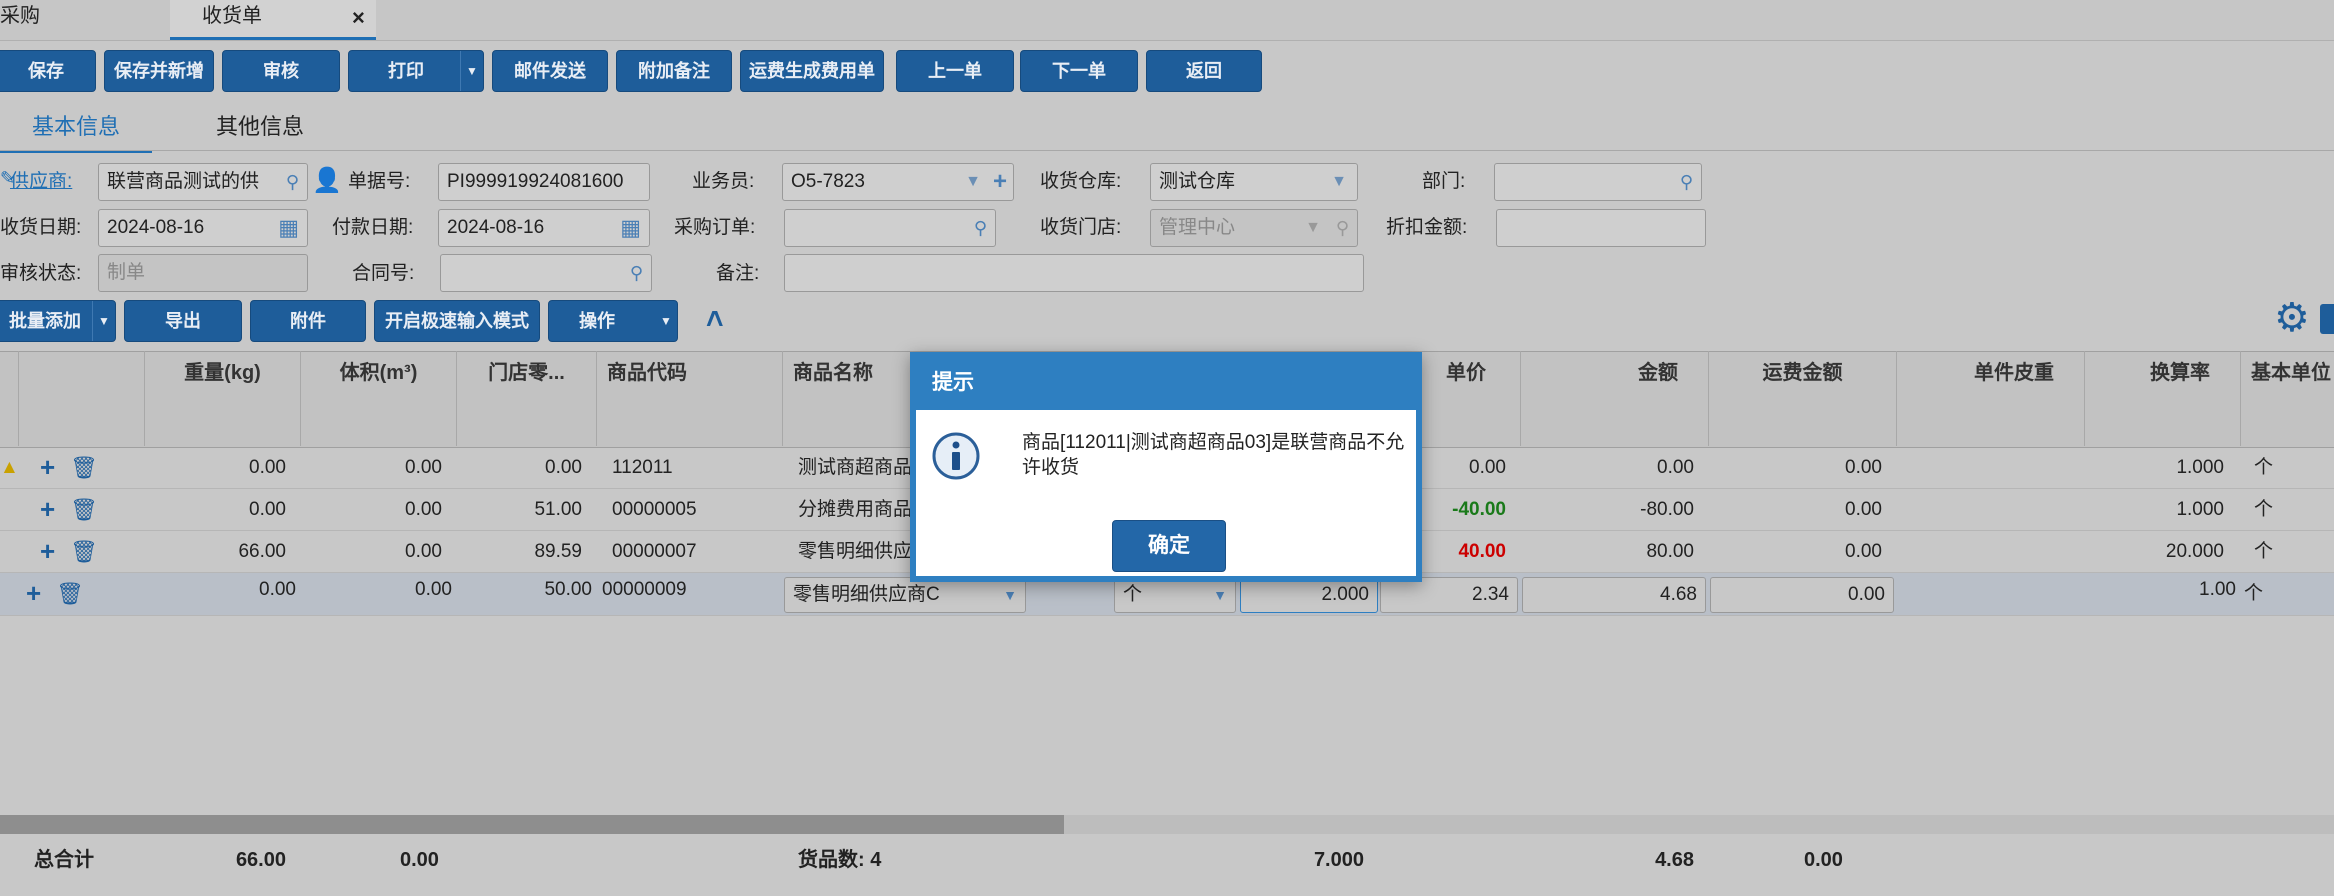  What do you see at coordinates (1338, 860) in the screenshot?
I see `totals-qty: 7.000` at bounding box center [1338, 860].